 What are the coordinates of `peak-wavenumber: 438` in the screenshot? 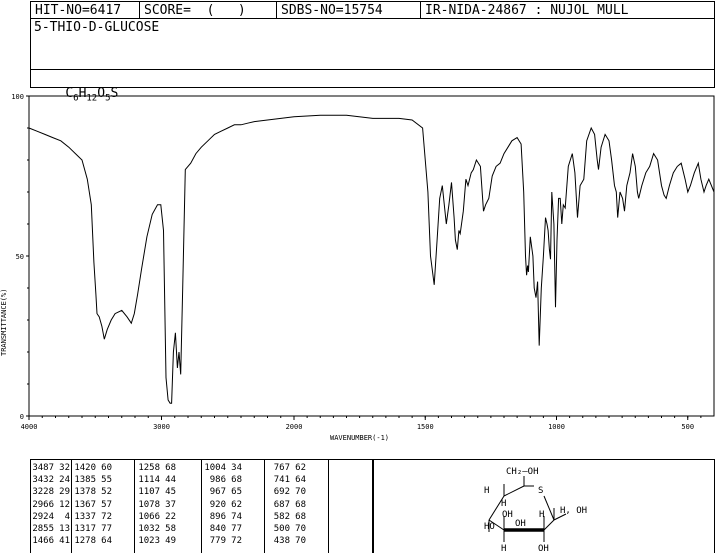 It's located at (281, 541).